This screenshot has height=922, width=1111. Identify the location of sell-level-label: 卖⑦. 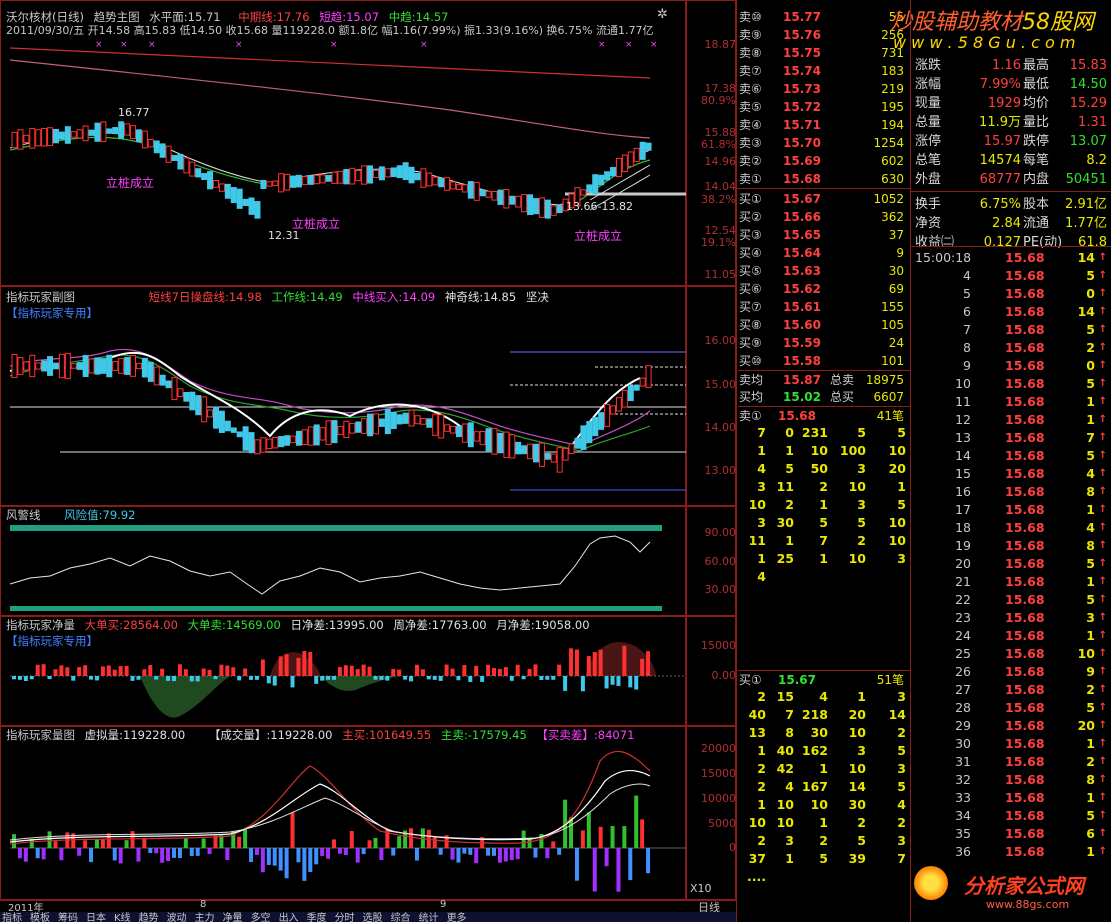
(750, 71).